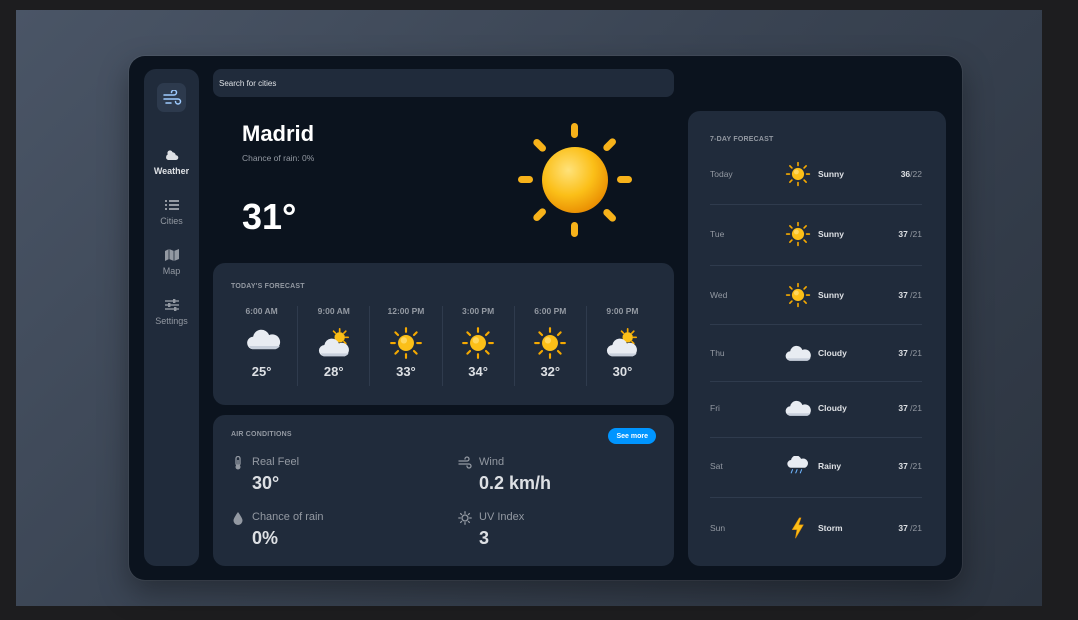 The width and height of the screenshot is (1078, 620). I want to click on day-condition: Cloudy, so click(832, 408).